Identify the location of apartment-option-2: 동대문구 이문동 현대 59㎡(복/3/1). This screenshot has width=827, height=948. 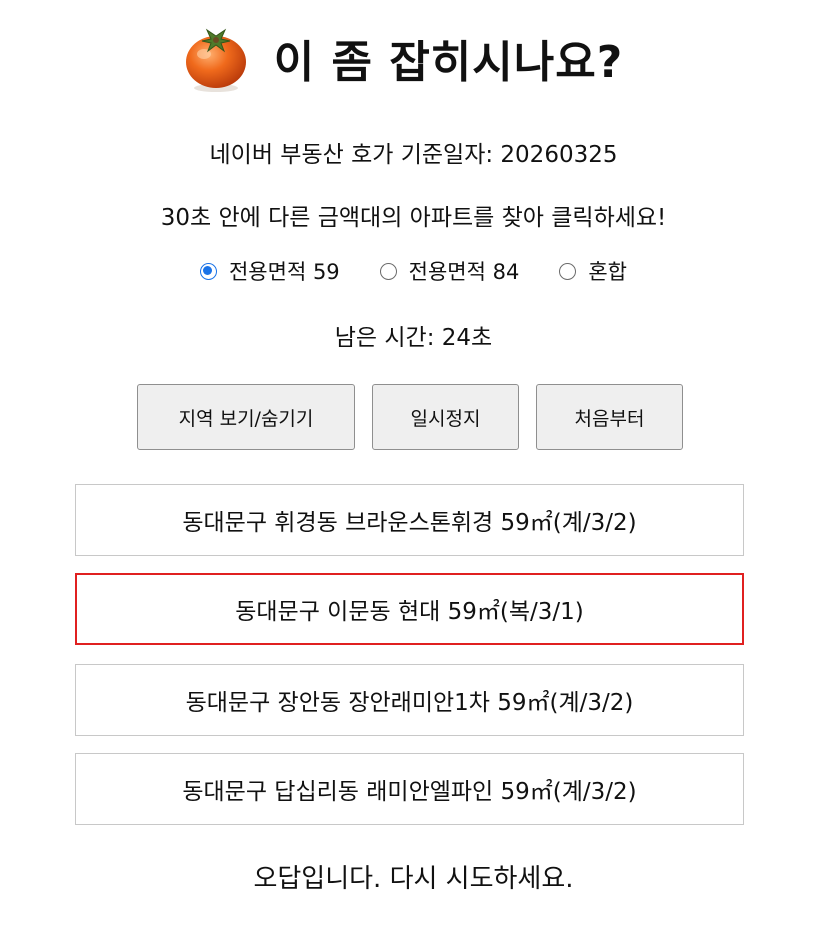
(409, 609).